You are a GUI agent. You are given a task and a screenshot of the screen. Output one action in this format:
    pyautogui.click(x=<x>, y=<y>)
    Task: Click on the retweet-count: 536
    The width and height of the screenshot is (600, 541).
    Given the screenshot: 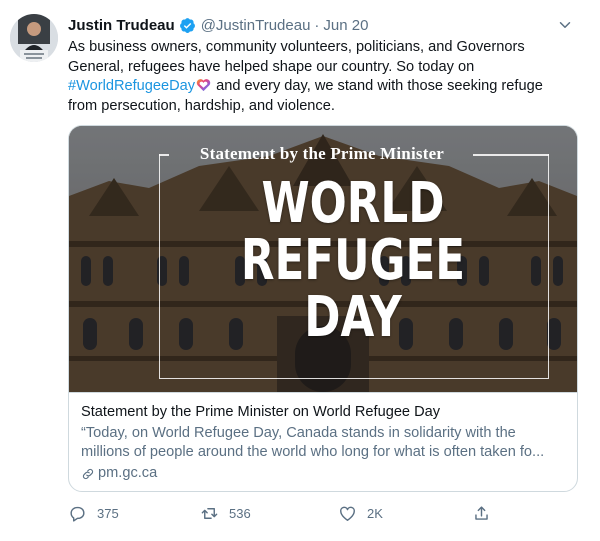 What is the action you would take?
    pyautogui.click(x=240, y=513)
    